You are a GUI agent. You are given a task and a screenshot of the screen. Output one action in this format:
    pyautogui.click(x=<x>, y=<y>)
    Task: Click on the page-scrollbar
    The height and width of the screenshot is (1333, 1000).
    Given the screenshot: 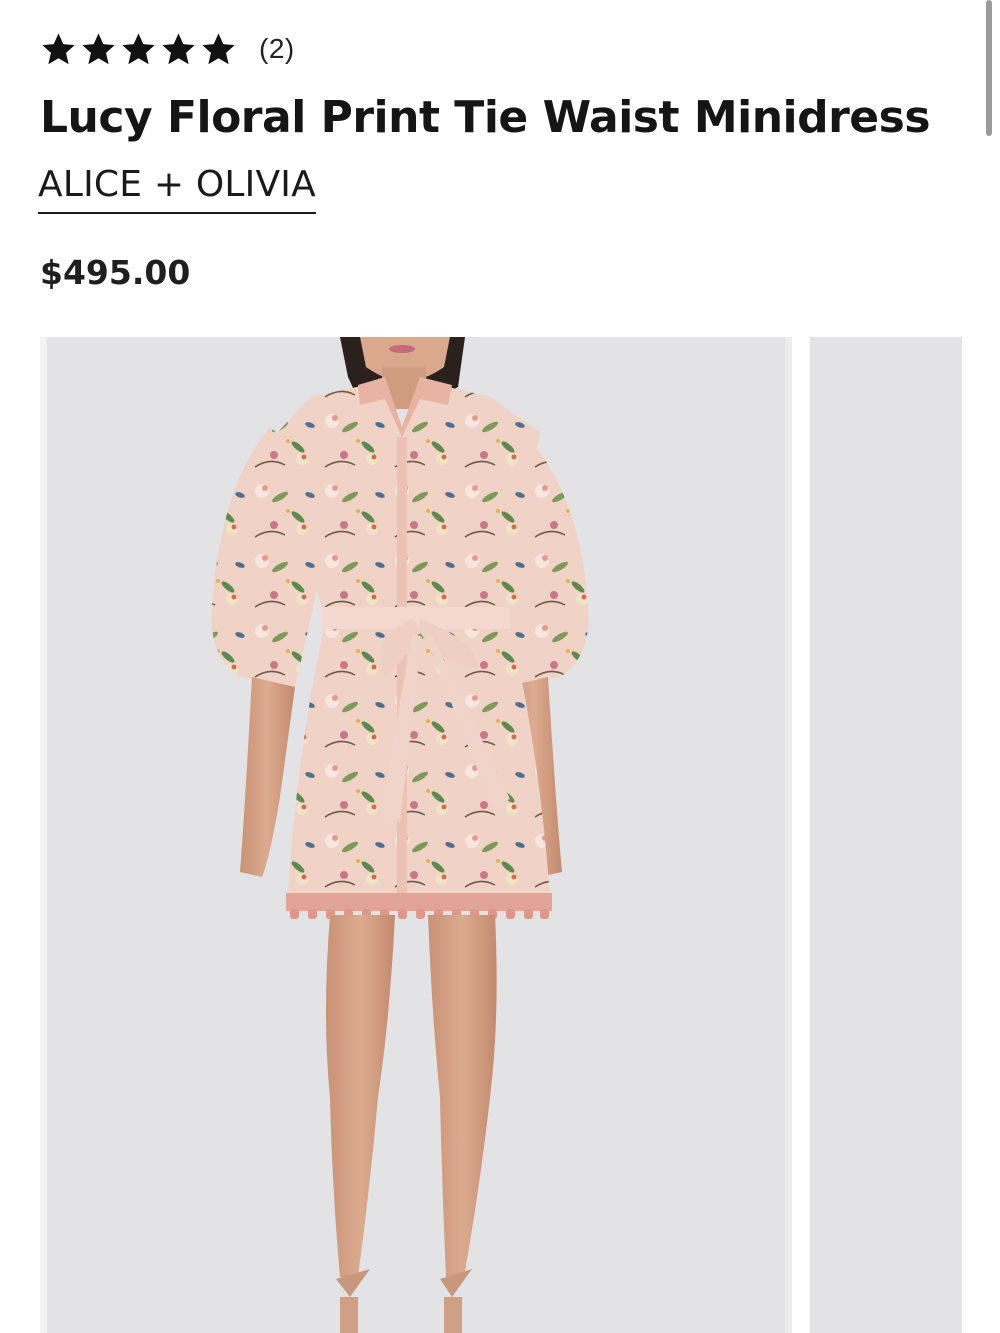 What is the action you would take?
    pyautogui.click(x=989, y=68)
    